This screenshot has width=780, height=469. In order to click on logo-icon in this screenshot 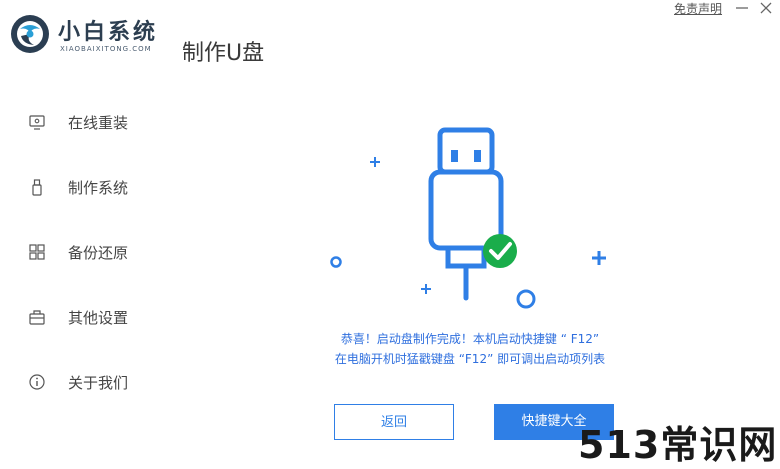, I will do `click(30, 34)`.